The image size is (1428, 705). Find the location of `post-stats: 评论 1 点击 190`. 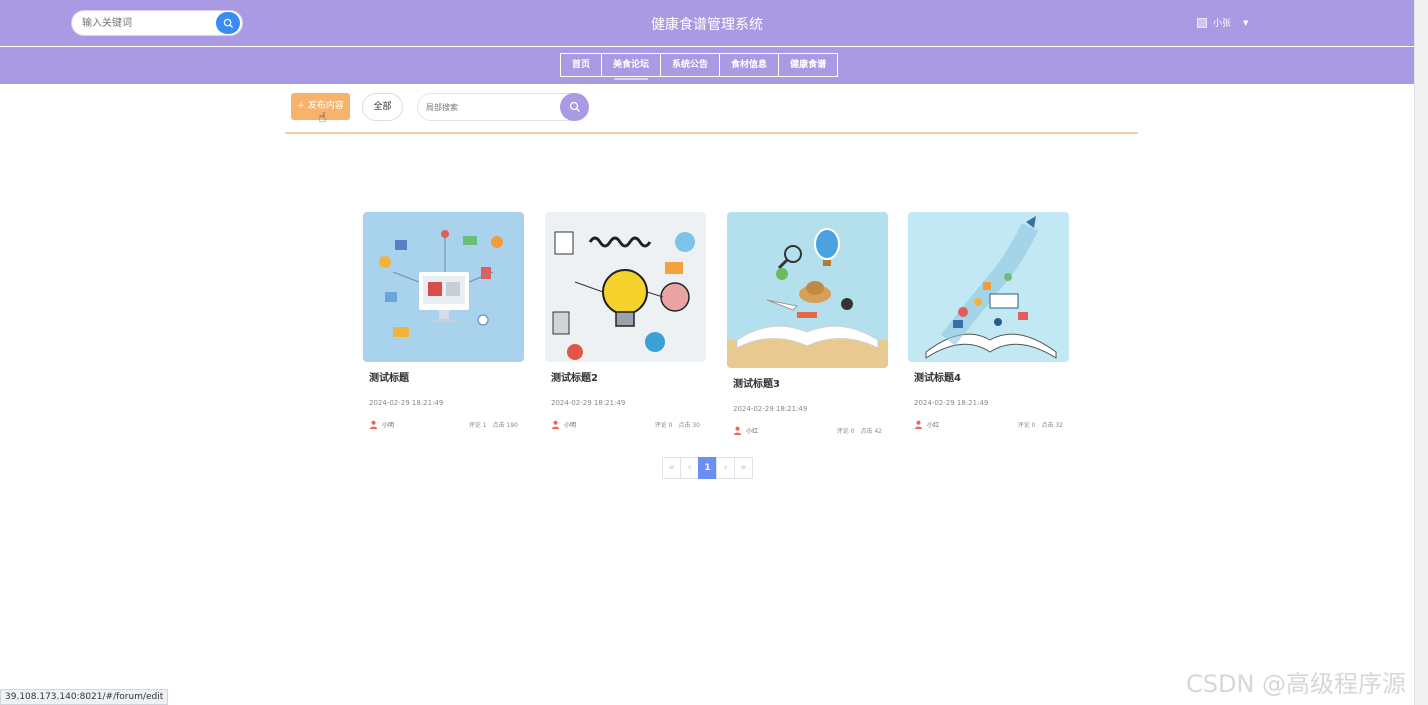

post-stats: 评论 1 点击 190 is located at coordinates (493, 424).